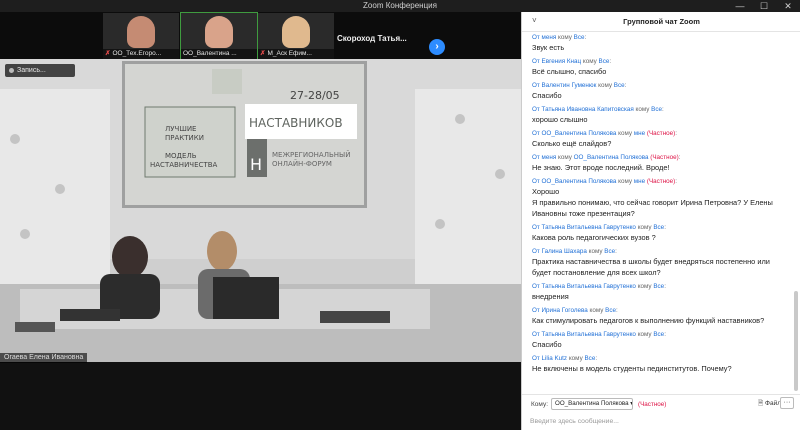 The width and height of the screenshot is (800, 430). I want to click on slide-text: ПРАКТИКИ, so click(184, 138).